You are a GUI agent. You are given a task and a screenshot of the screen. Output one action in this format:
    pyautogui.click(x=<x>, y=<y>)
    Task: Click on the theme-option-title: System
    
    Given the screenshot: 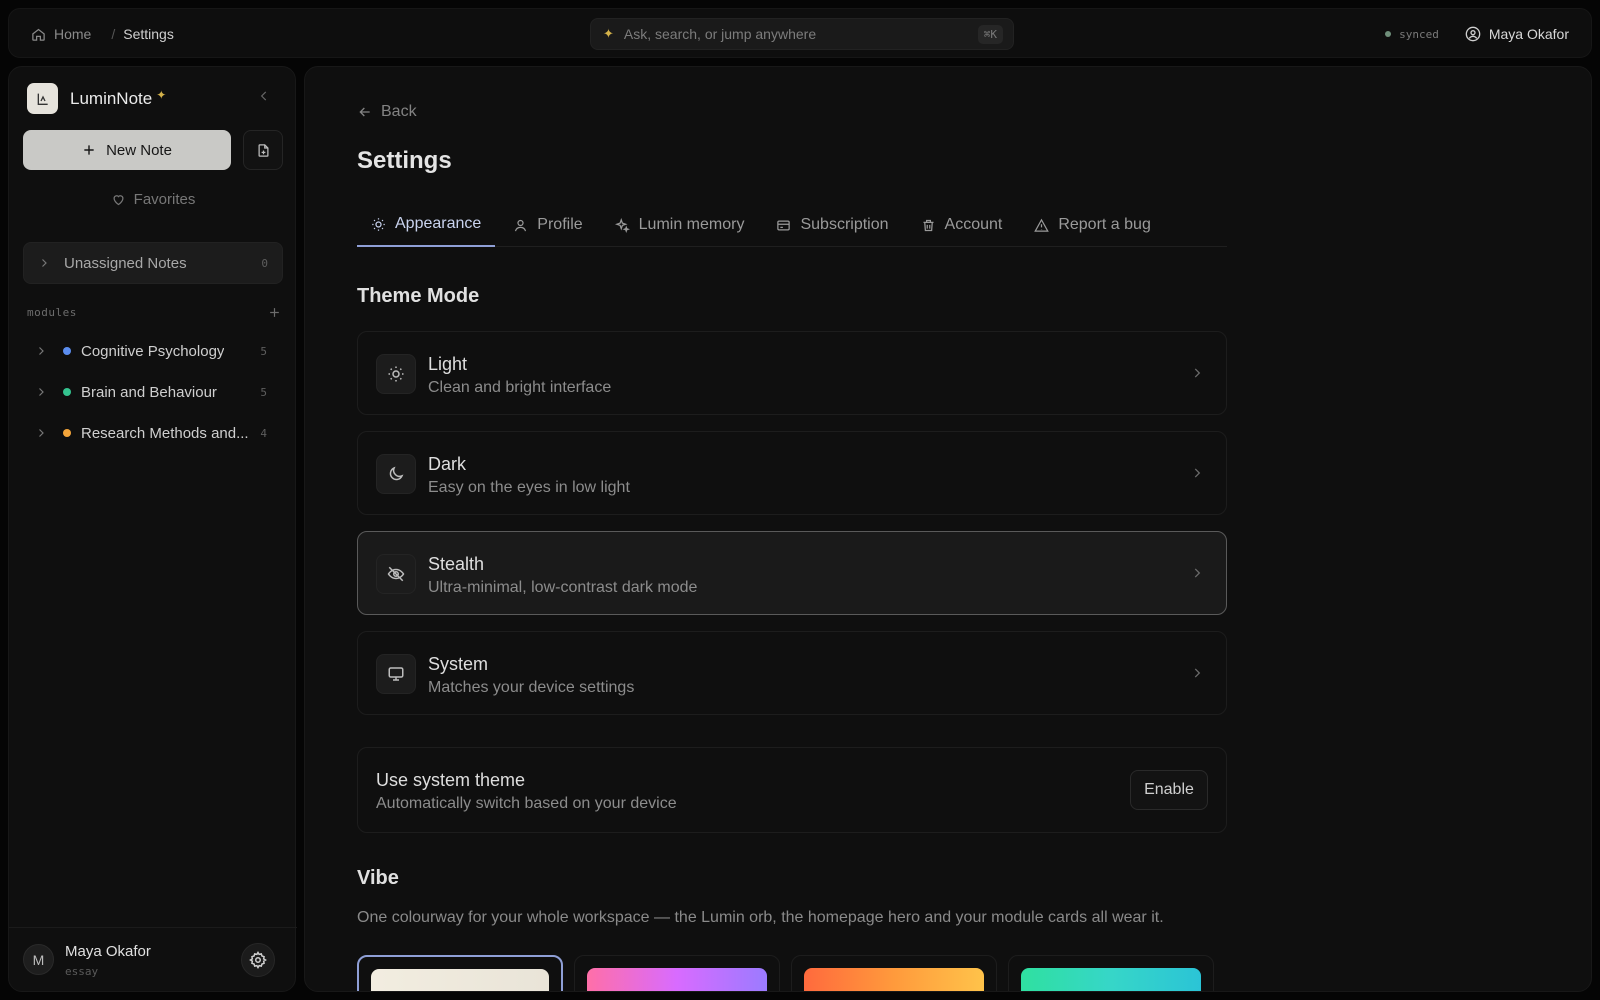 What is the action you would take?
    pyautogui.click(x=458, y=664)
    